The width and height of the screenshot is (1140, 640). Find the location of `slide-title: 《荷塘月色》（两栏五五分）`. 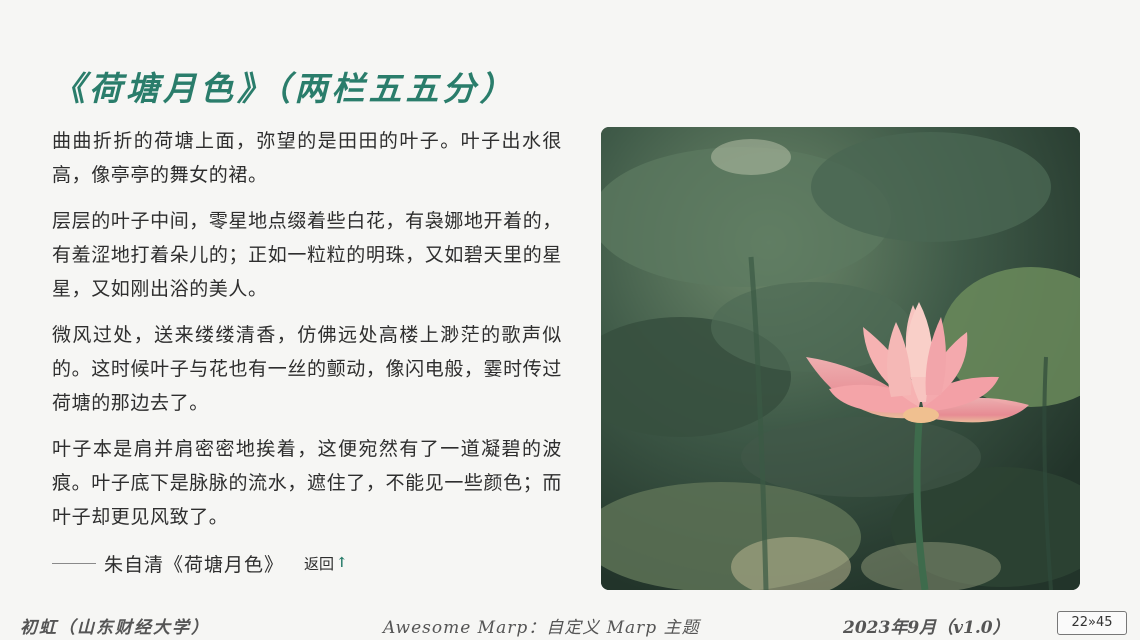

slide-title: 《荷塘月色》（两栏五五分） is located at coordinates (284, 88).